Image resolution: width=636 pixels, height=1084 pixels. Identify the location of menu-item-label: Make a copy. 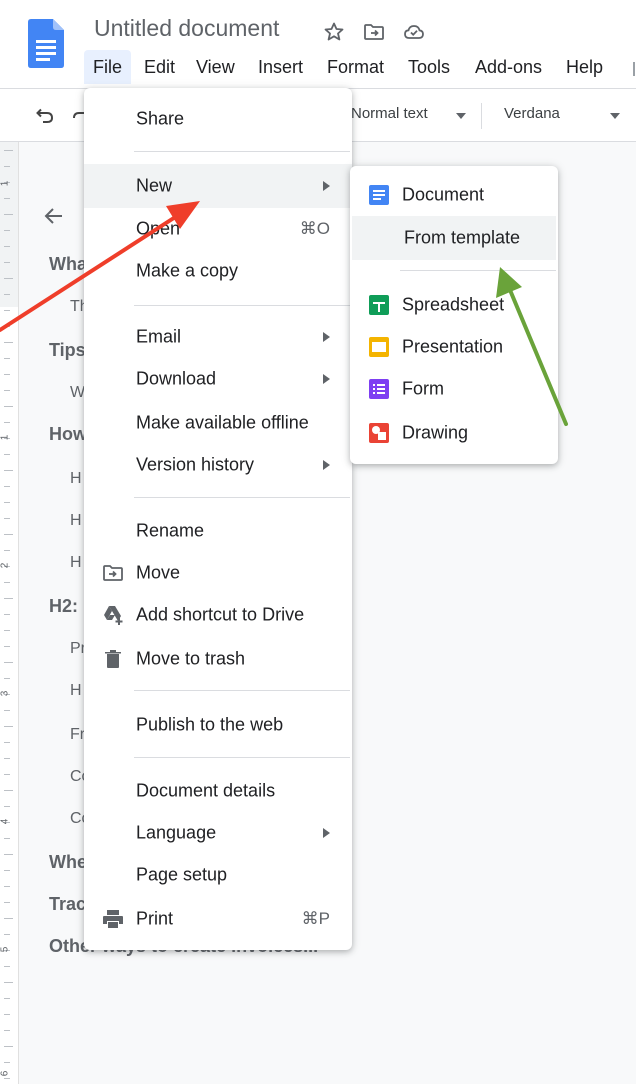
(187, 270).